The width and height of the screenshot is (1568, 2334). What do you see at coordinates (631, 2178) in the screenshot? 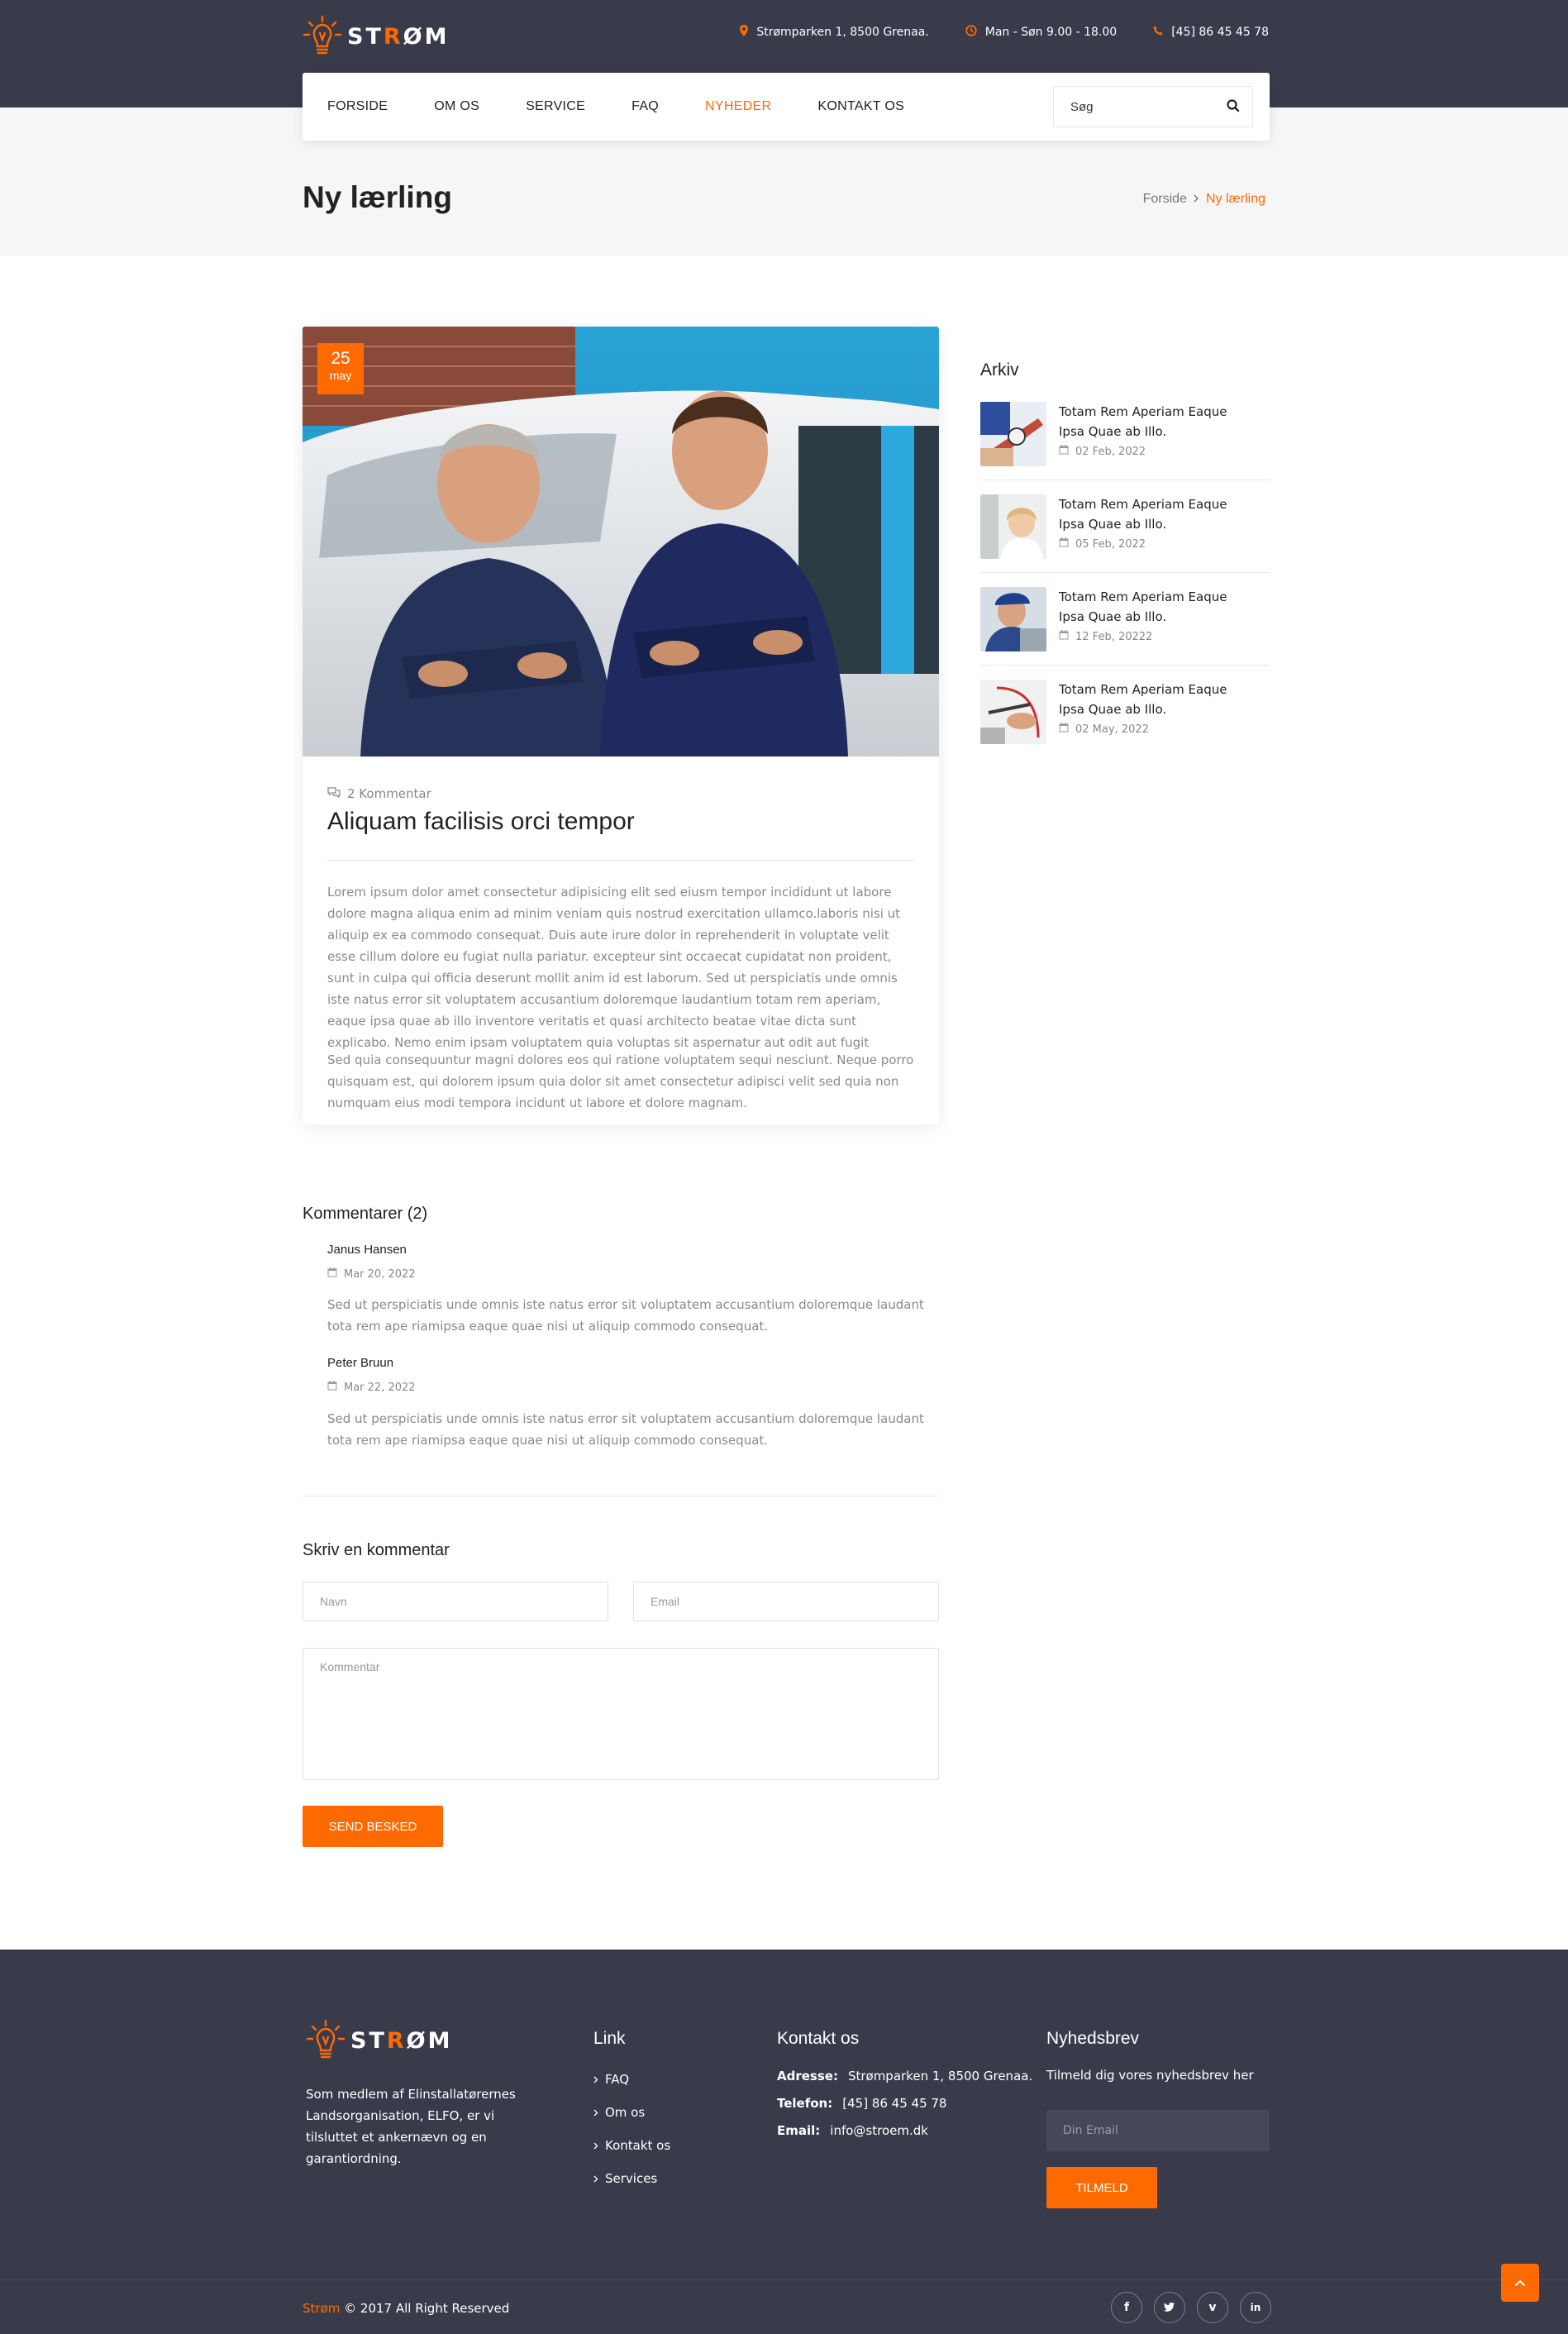
I see `footer-link-label: Services` at bounding box center [631, 2178].